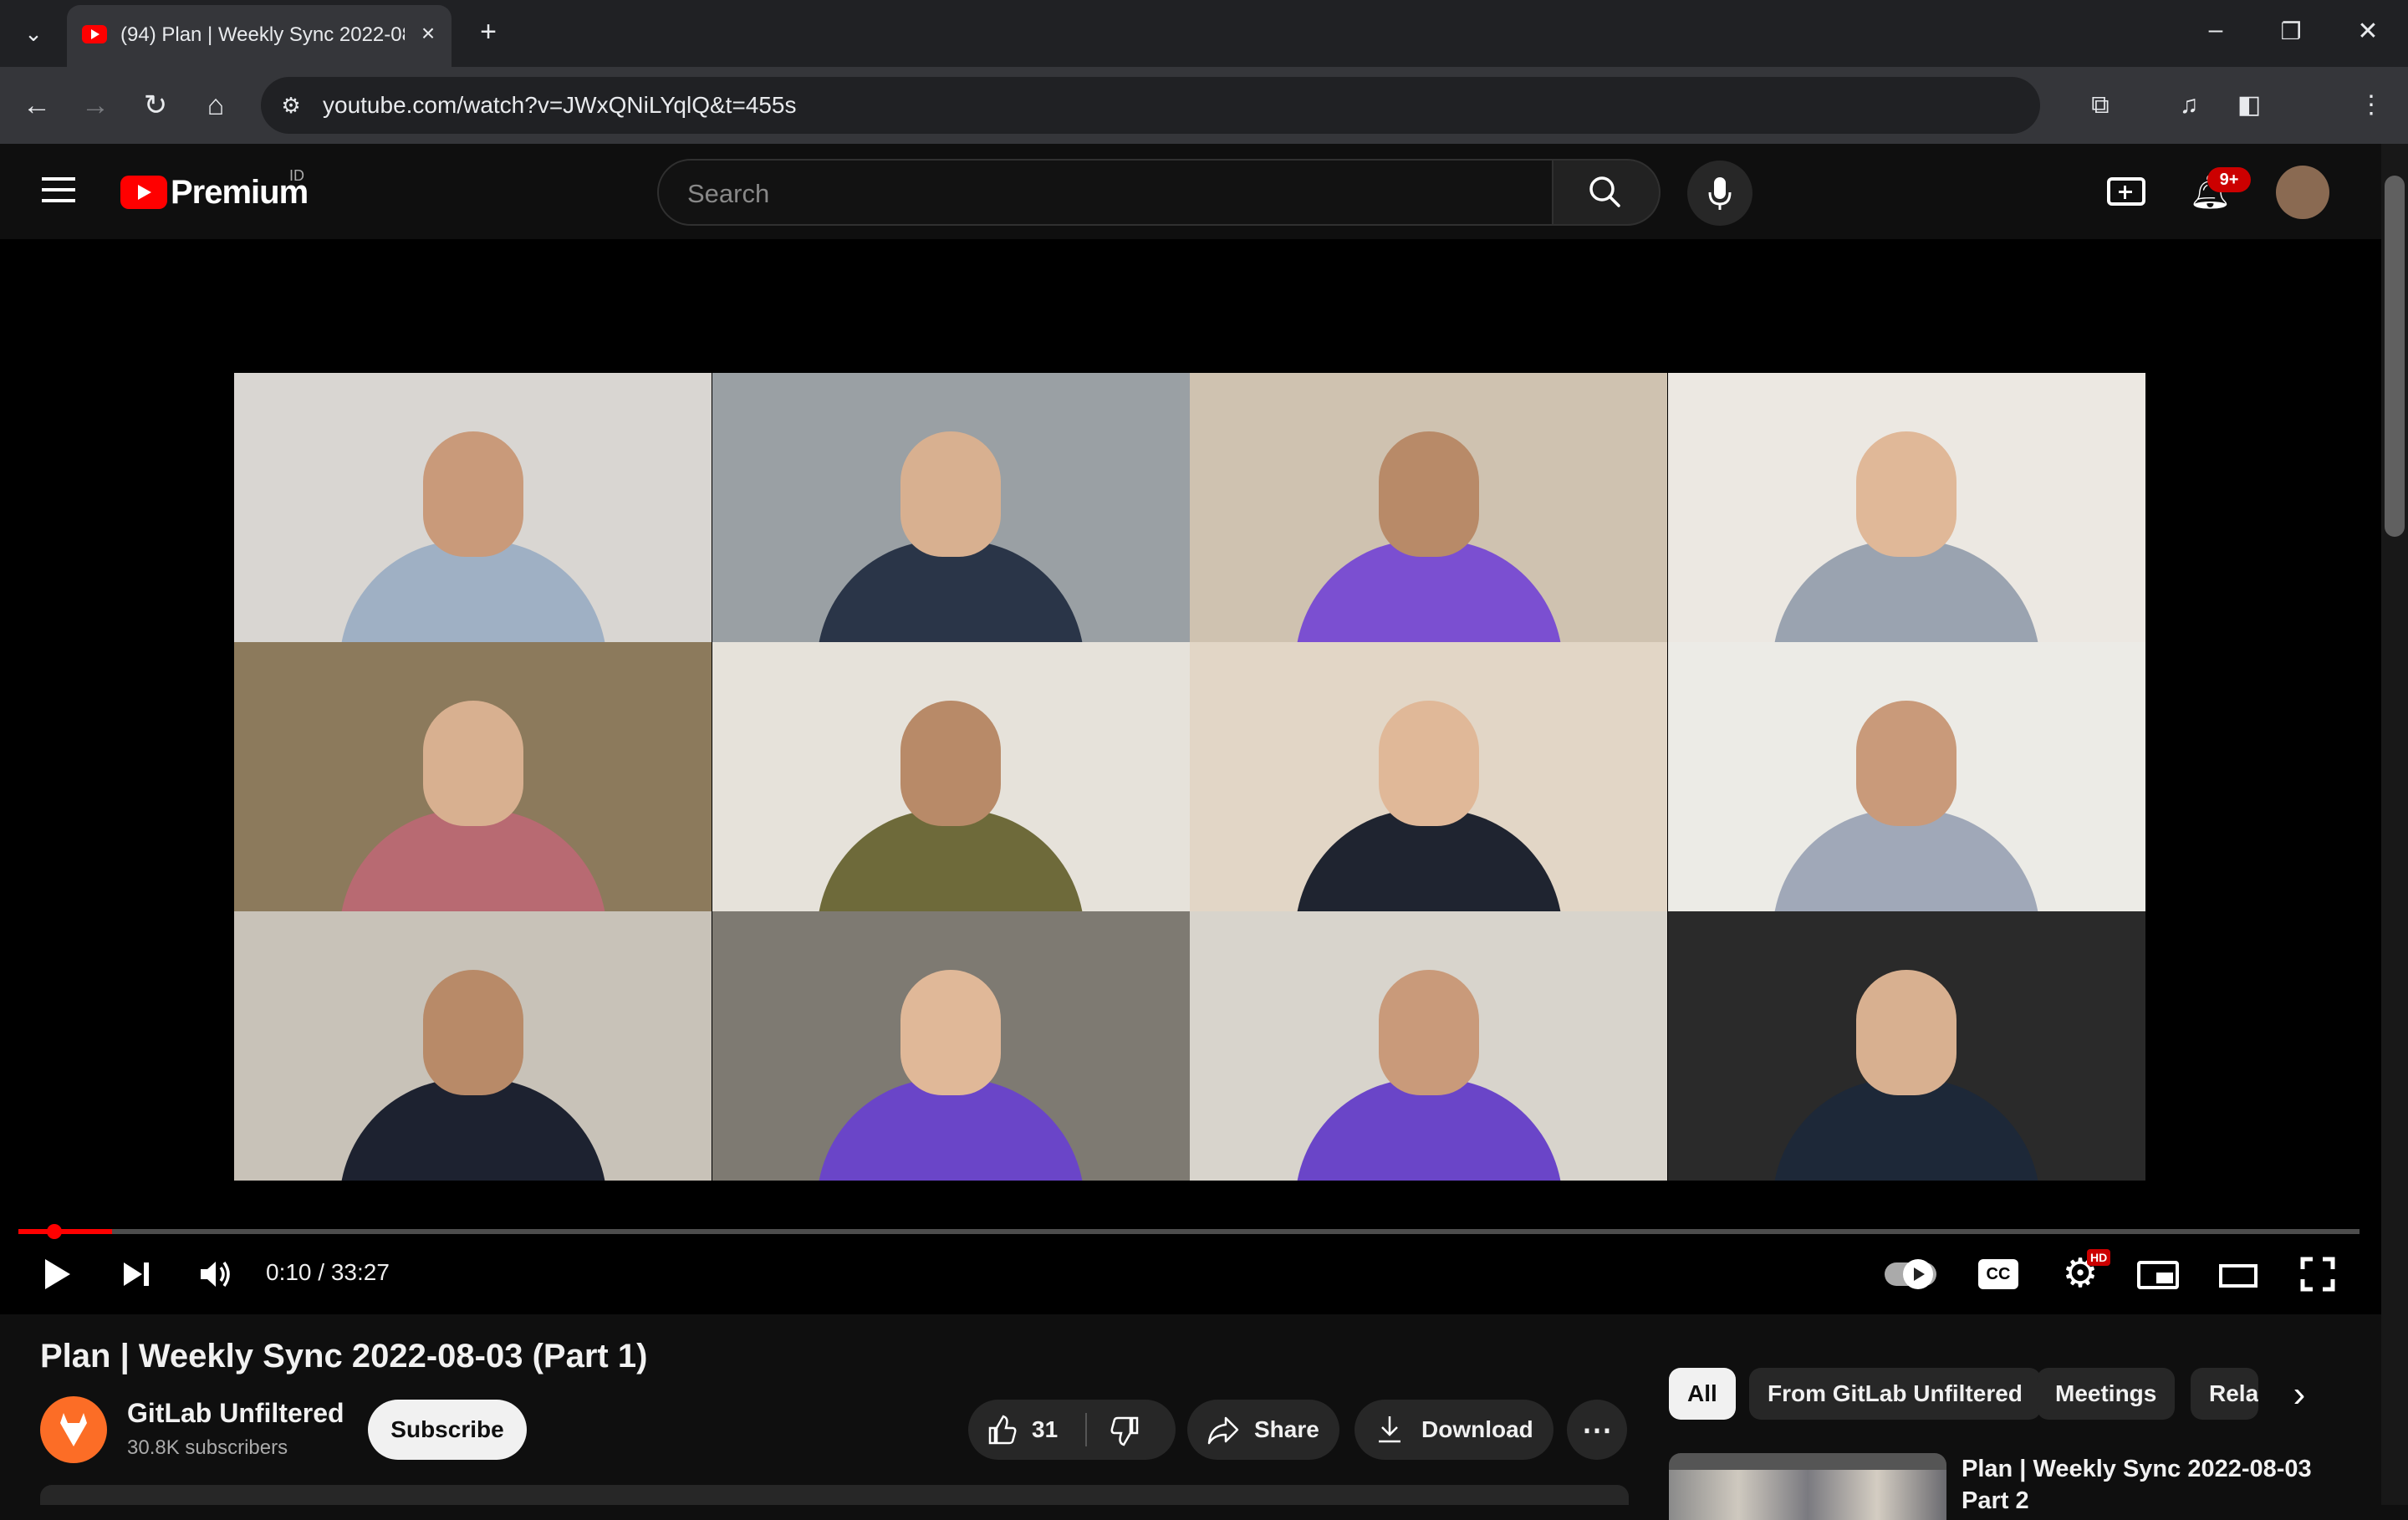 The height and width of the screenshot is (1520, 2408). I want to click on site-settings-icon: ⚙, so click(291, 106).